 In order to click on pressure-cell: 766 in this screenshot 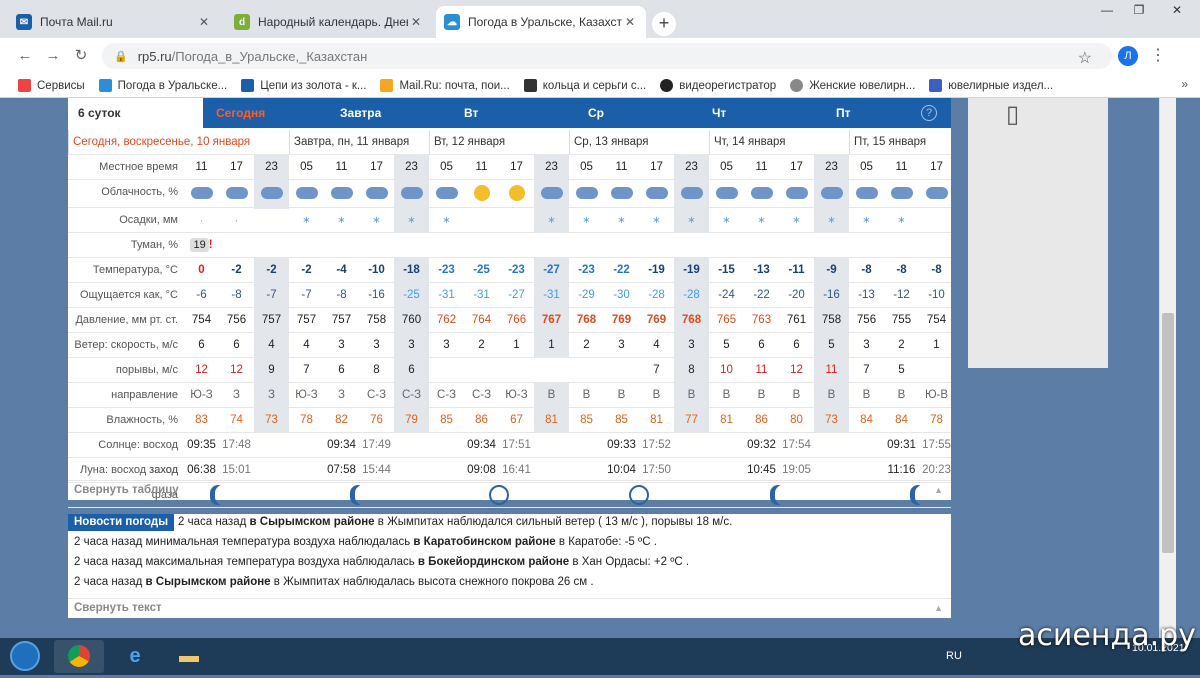, I will do `click(516, 320)`.